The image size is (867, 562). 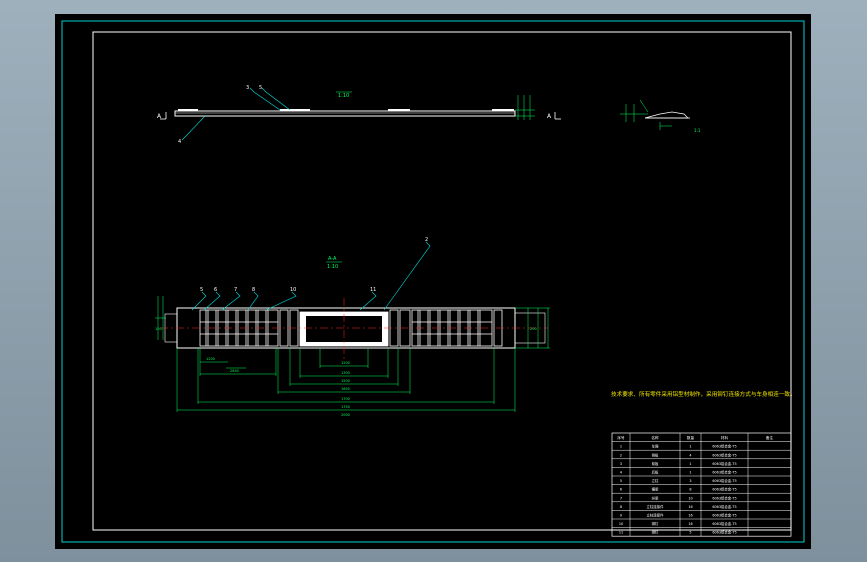 What do you see at coordinates (332, 259) in the screenshot?
I see `section-title: A-A` at bounding box center [332, 259].